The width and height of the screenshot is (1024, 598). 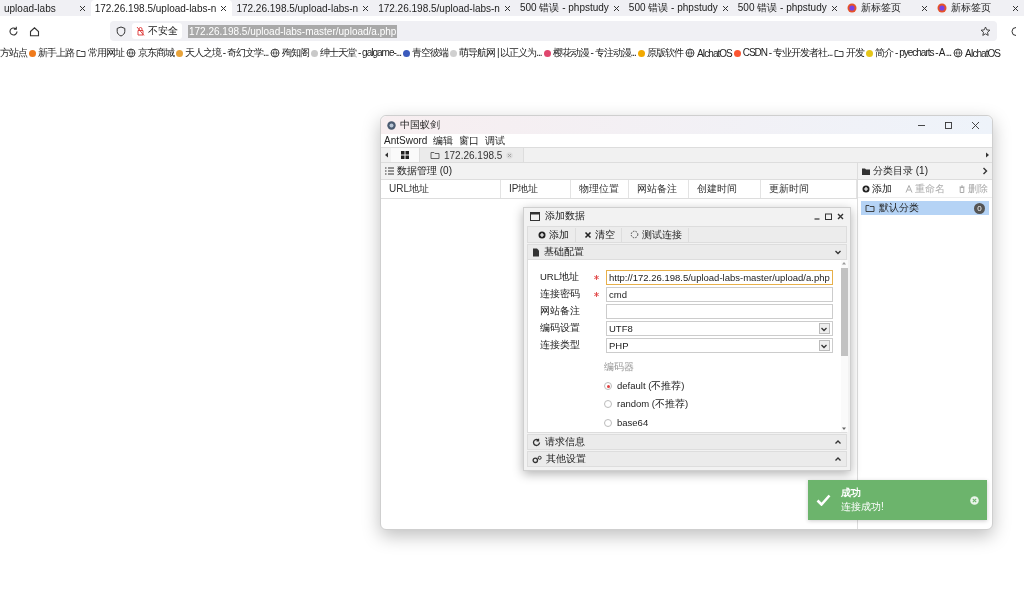 What do you see at coordinates (34, 31) in the screenshot?
I see `home-icon` at bounding box center [34, 31].